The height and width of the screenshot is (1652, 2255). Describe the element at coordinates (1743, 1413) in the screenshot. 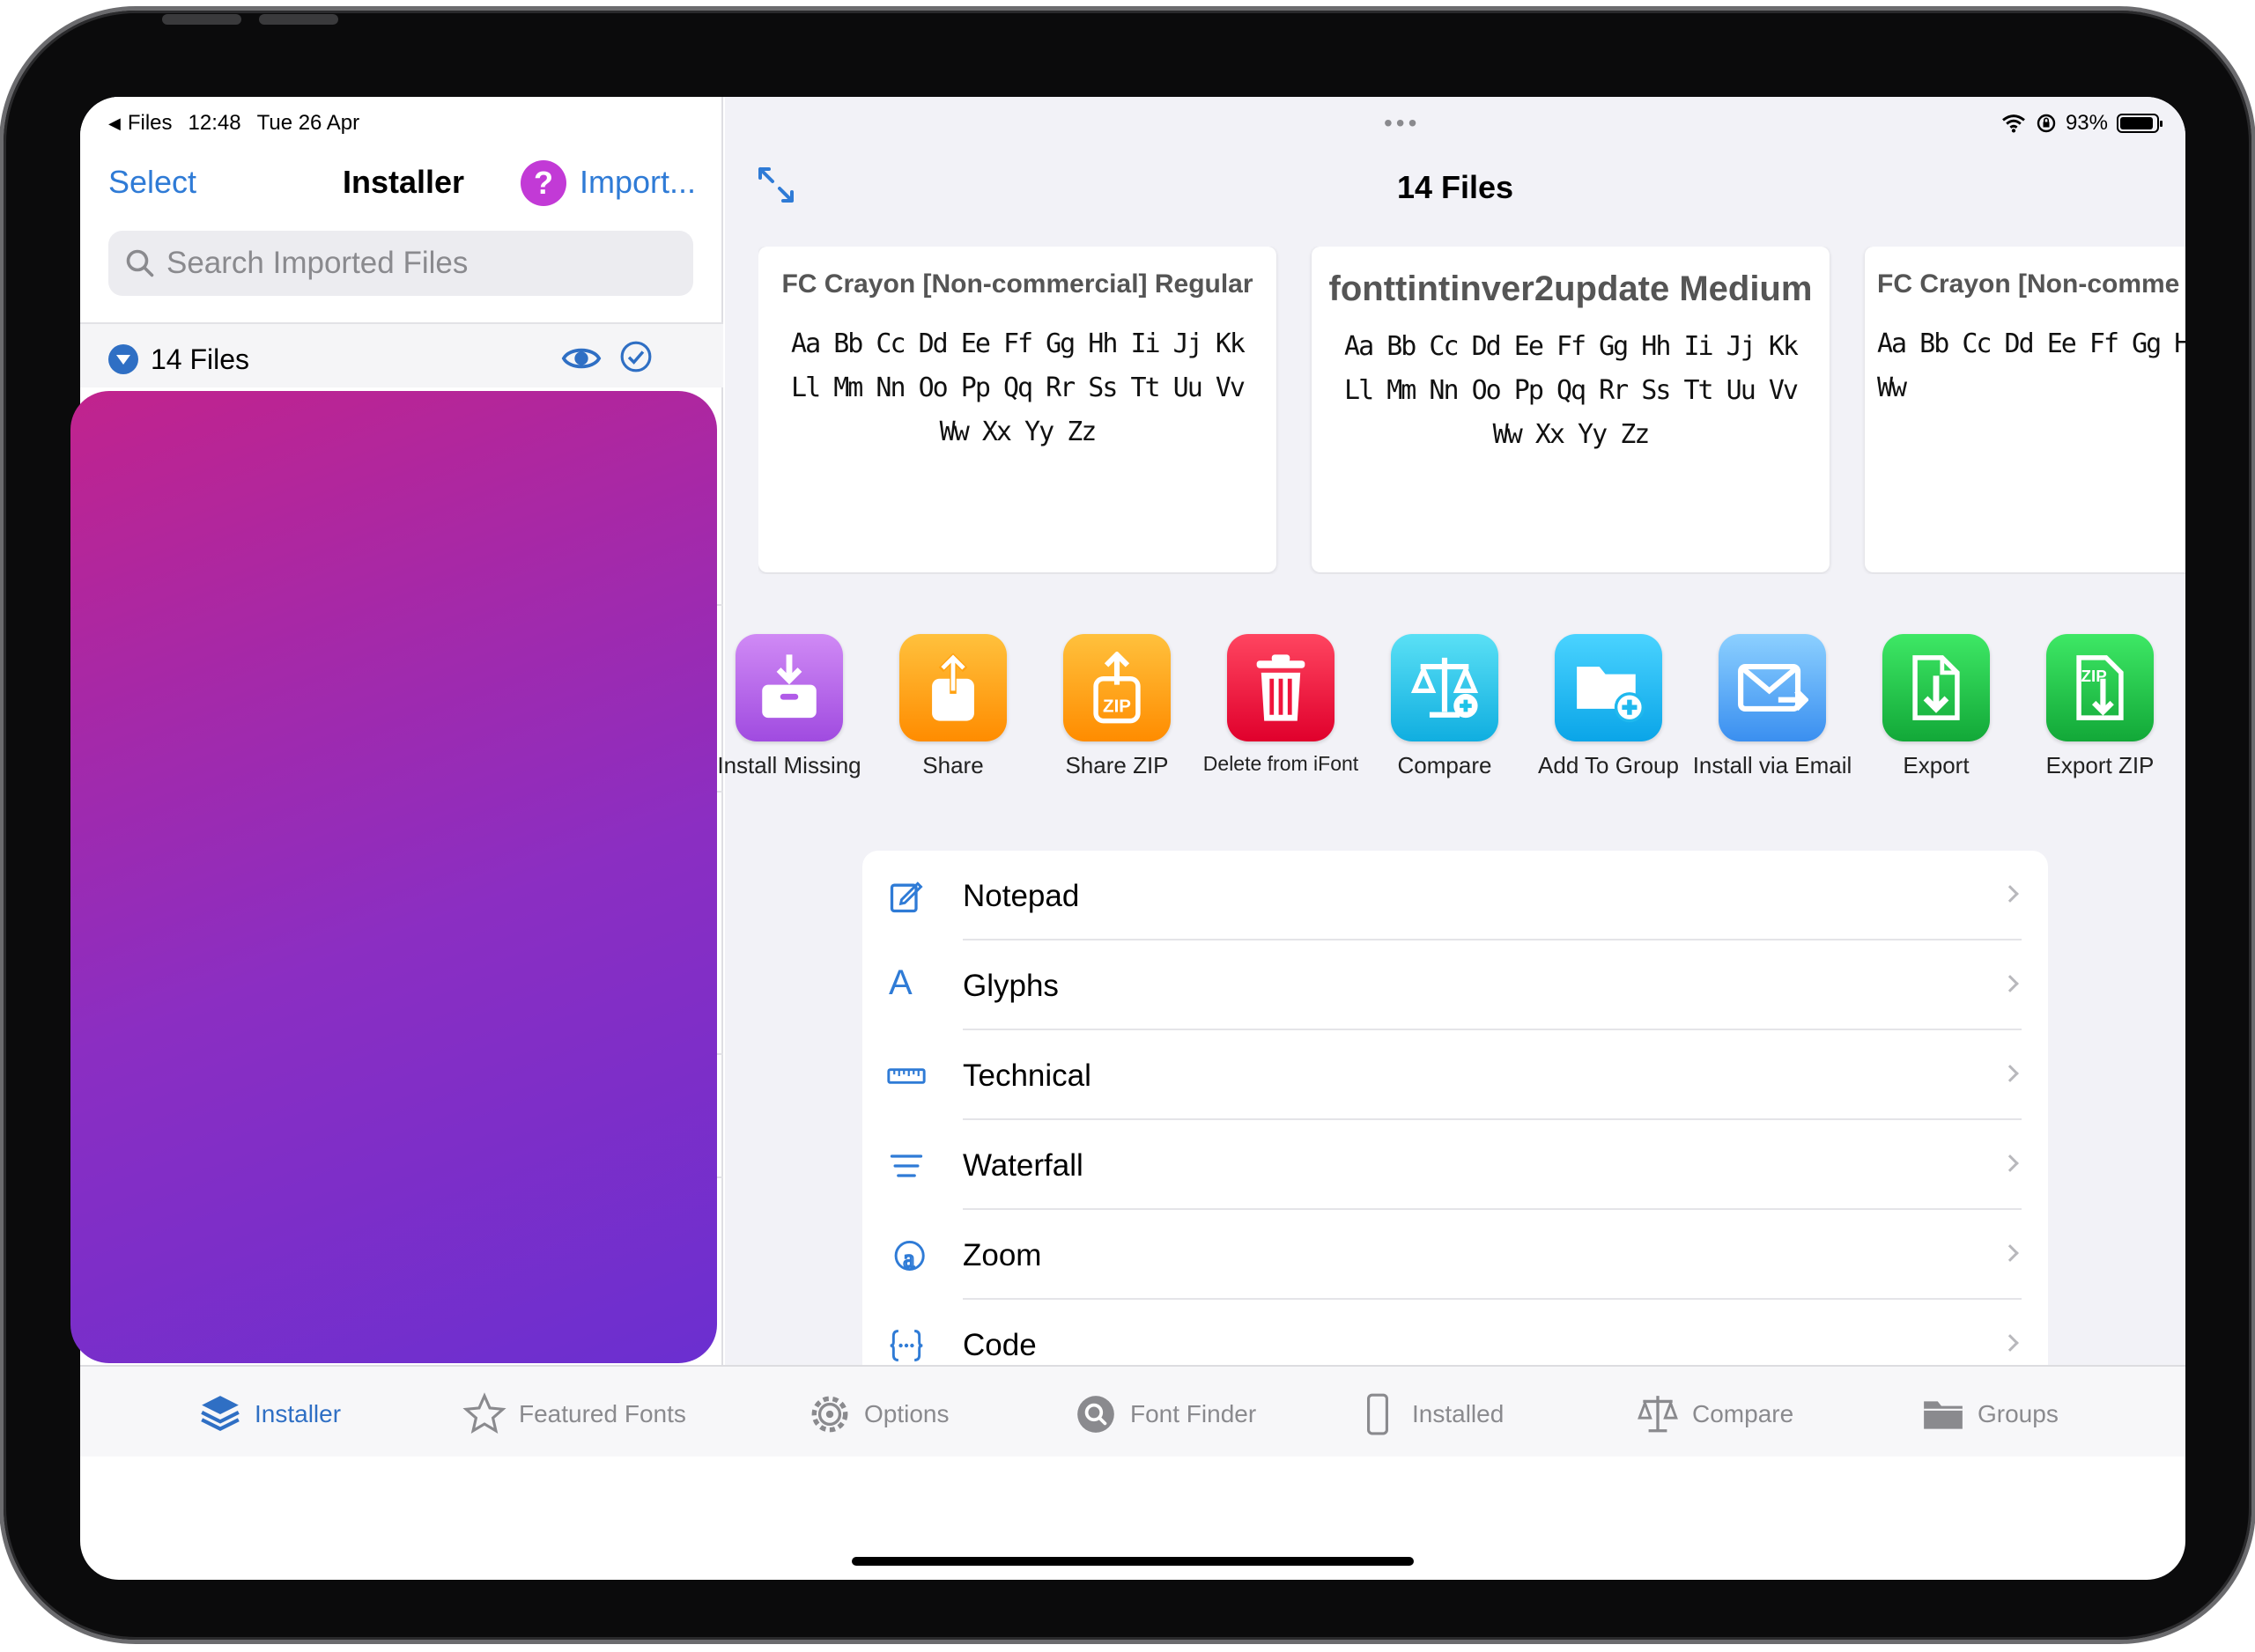

I see `tab-label: Compare` at that location.